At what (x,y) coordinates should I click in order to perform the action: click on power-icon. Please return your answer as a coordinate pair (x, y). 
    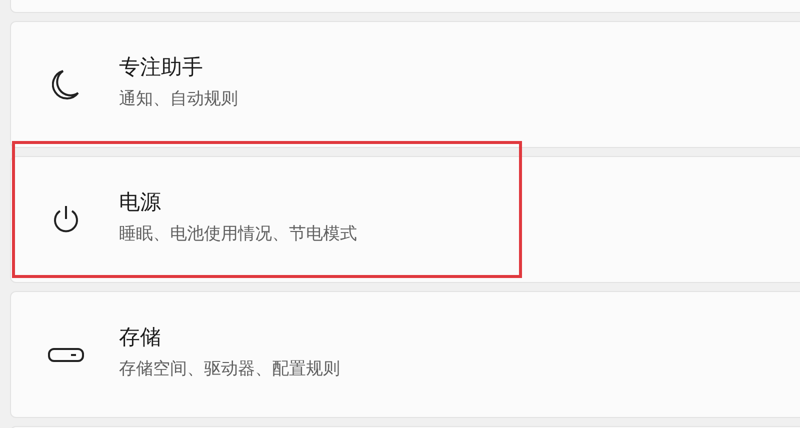
    Looking at the image, I should click on (66, 219).